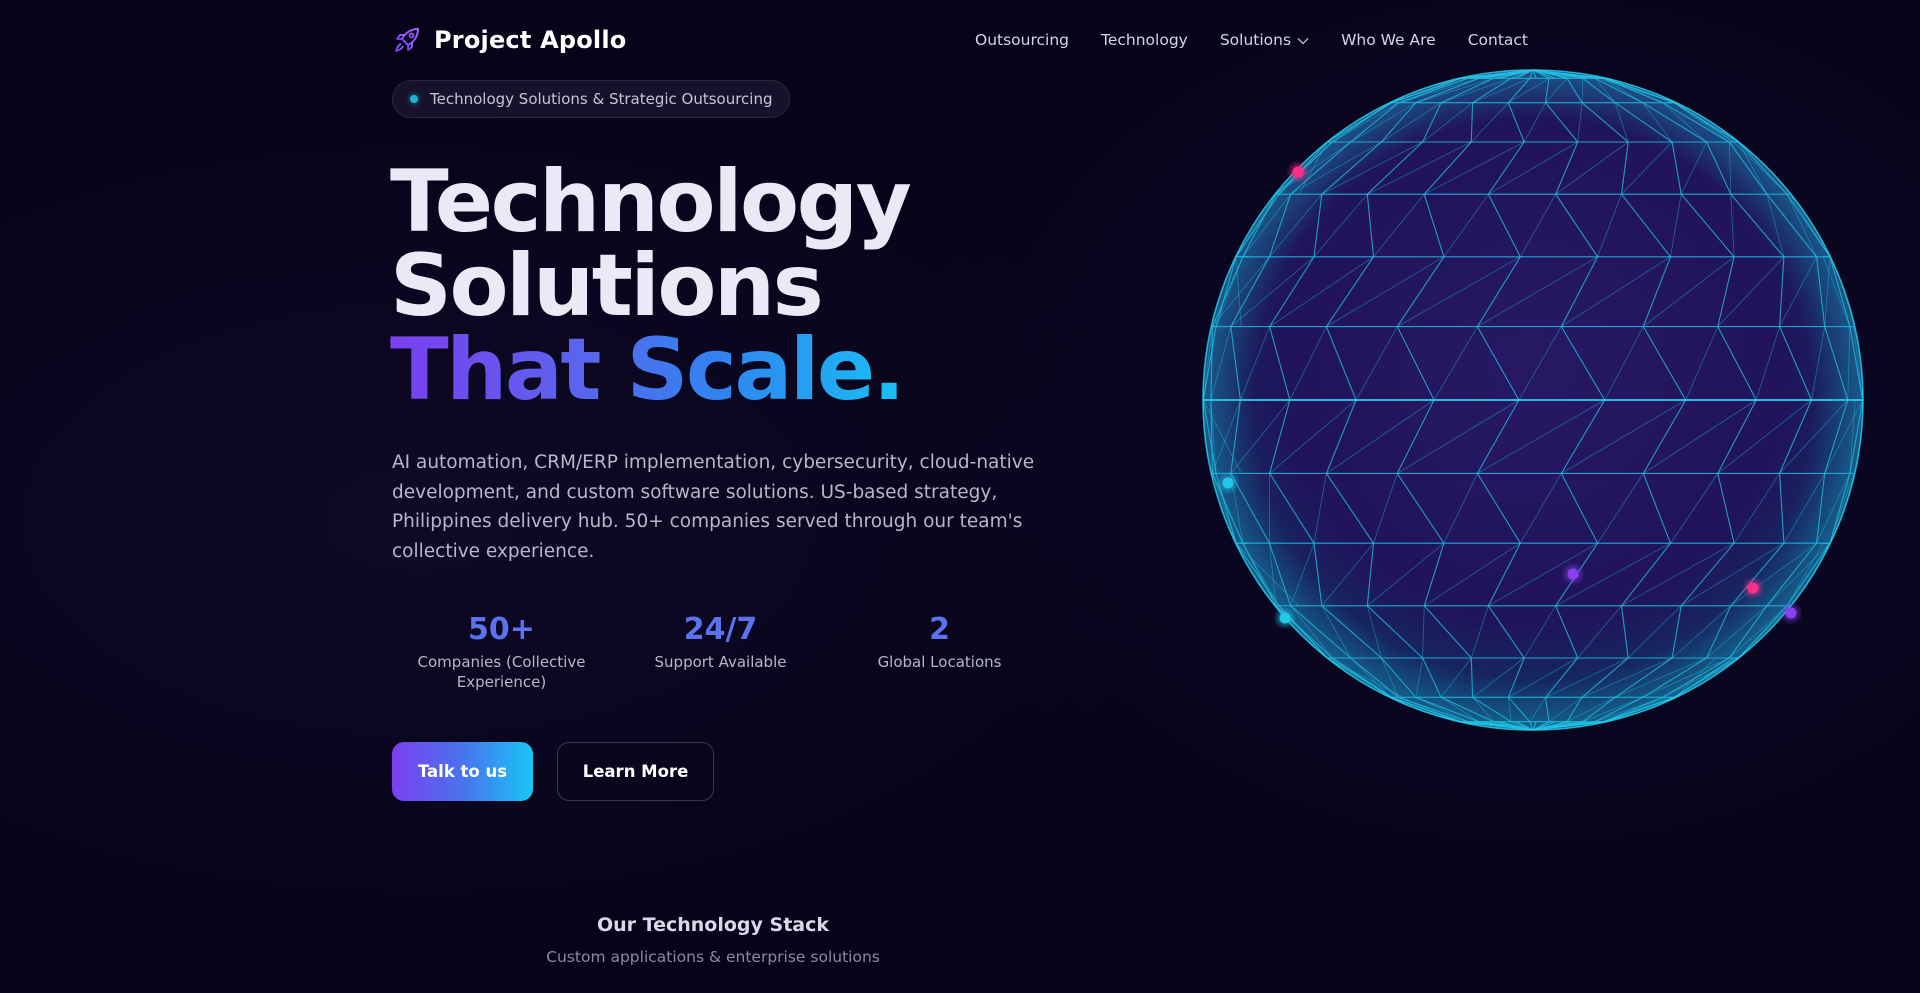  I want to click on nav-link-label: Who We Are, so click(1388, 40).